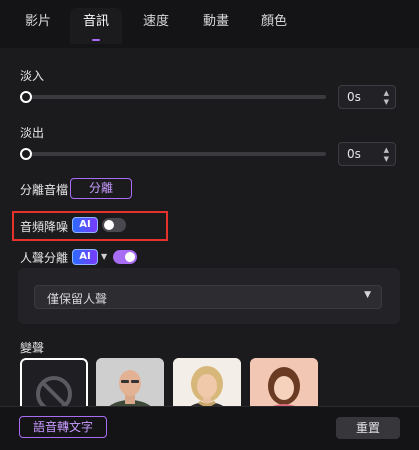 The width and height of the screenshot is (419, 450). I want to click on vocal-option-panel: 僅保留人聲 ▼, so click(209, 296).